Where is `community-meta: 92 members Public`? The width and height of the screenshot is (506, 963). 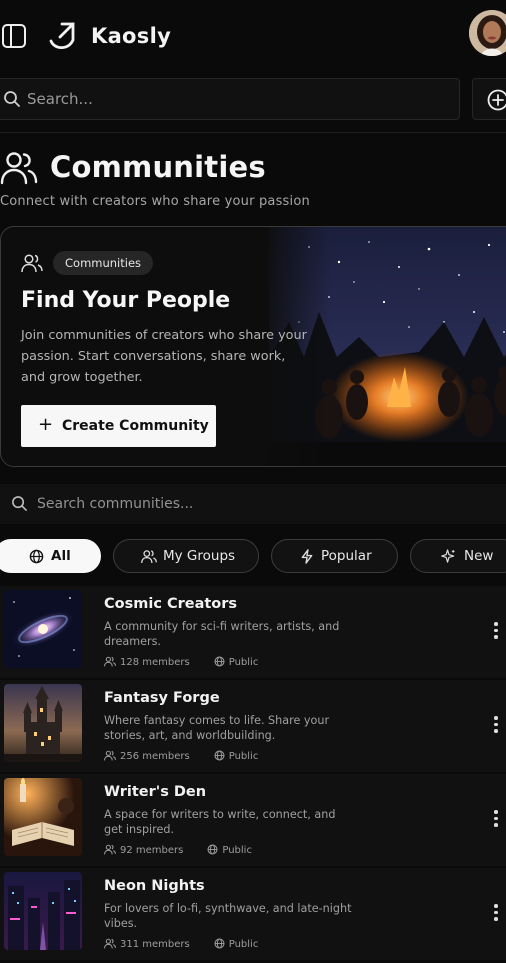 community-meta: 92 members Public is located at coordinates (178, 850).